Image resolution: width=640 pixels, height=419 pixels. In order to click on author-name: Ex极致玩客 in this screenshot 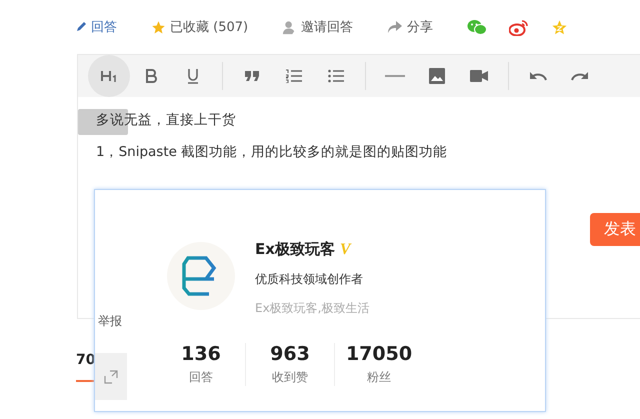, I will do `click(295, 249)`.